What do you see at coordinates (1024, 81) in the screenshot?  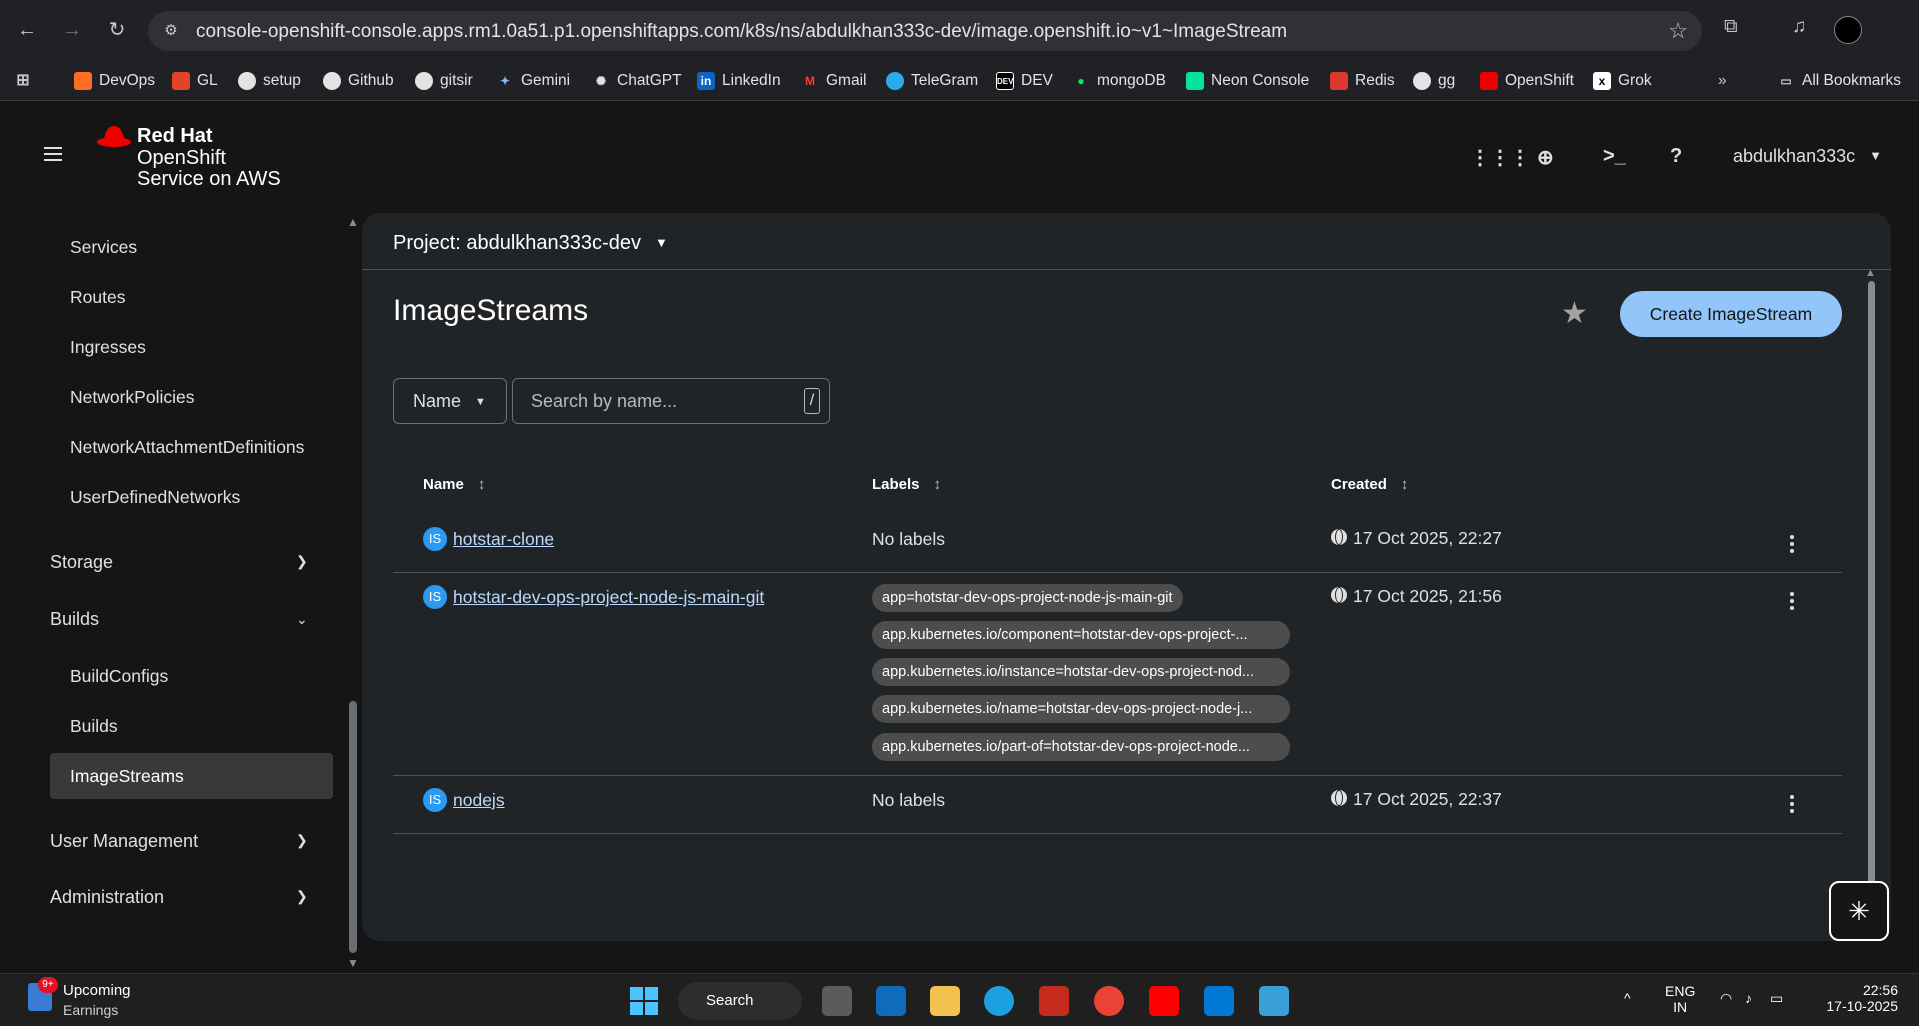 I see `bookmark-dev: DEV DEV` at bounding box center [1024, 81].